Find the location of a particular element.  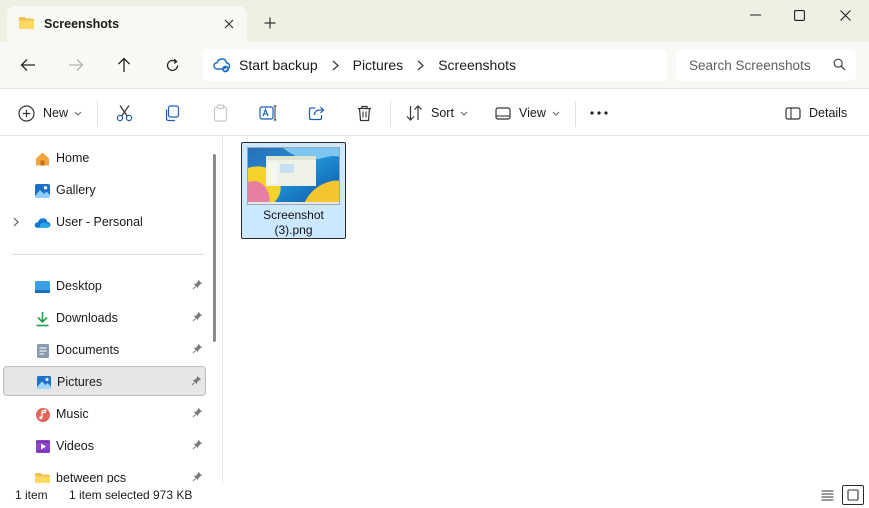

up-arrow-icon is located at coordinates (124, 65).